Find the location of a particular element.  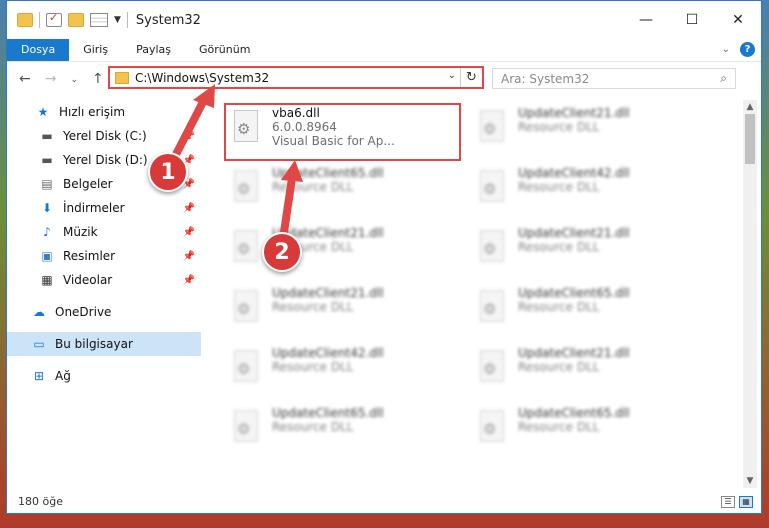

tiles-view-icon: ▦ is located at coordinates (746, 502).